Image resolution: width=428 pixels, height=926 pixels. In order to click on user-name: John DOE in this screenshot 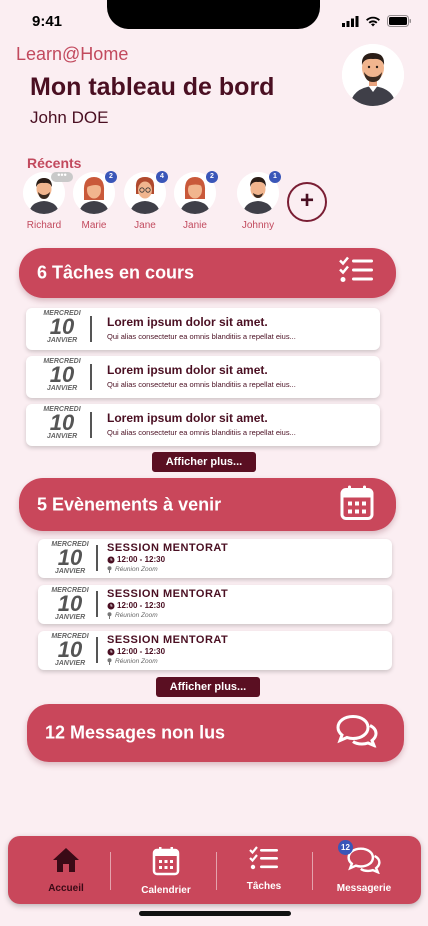, I will do `click(69, 117)`.